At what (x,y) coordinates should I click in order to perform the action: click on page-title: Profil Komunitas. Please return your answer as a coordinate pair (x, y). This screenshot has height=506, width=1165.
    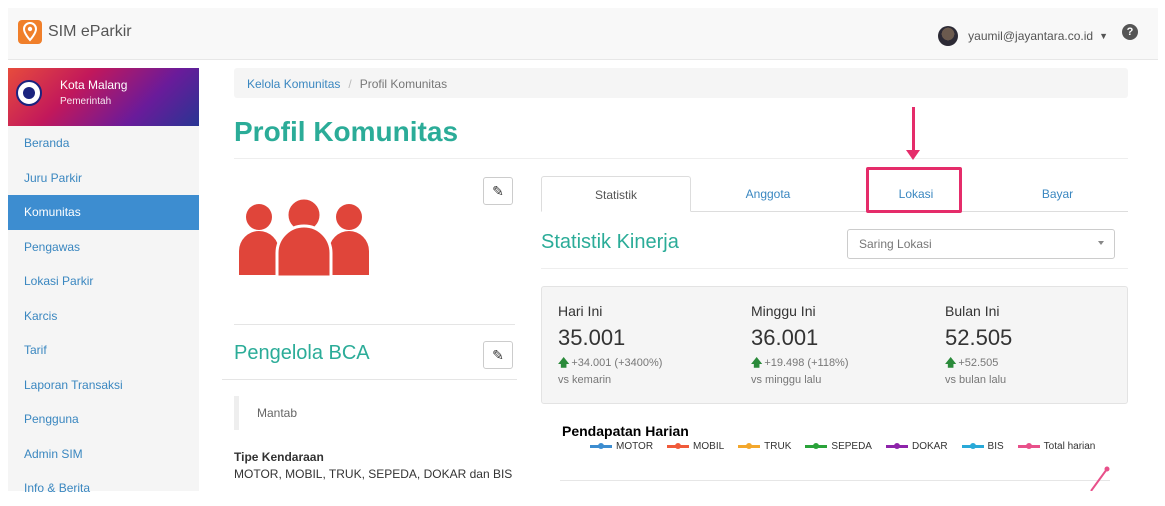
    Looking at the image, I should click on (346, 131).